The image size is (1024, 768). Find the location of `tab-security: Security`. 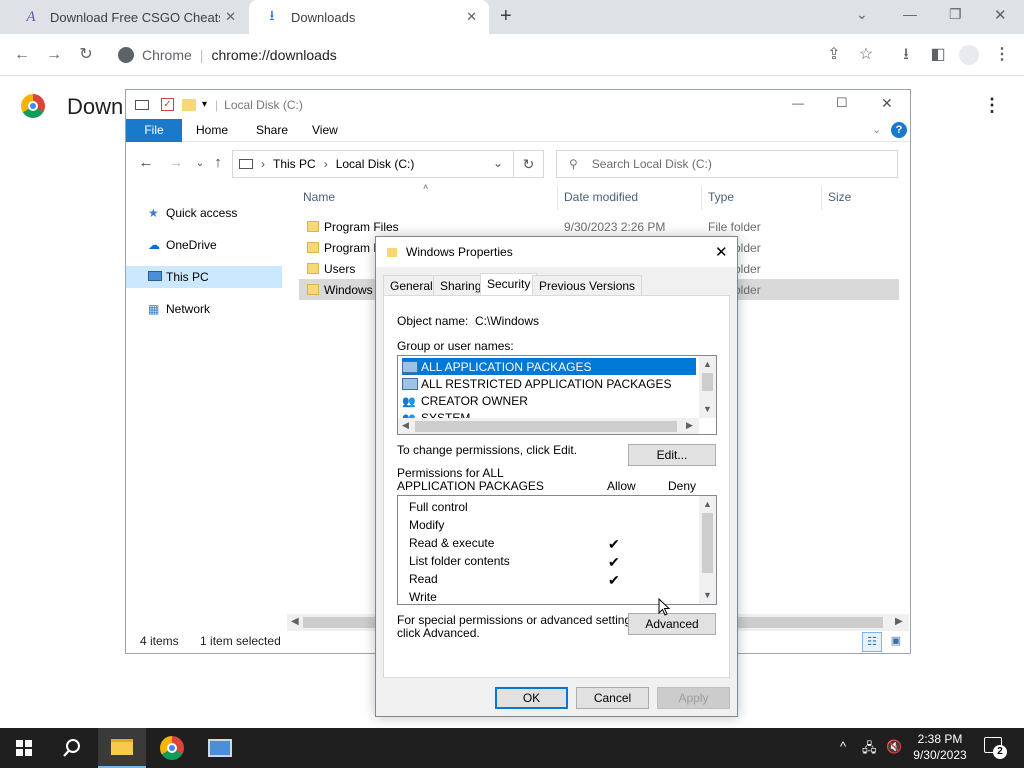

tab-security: Security is located at coordinates (509, 284).